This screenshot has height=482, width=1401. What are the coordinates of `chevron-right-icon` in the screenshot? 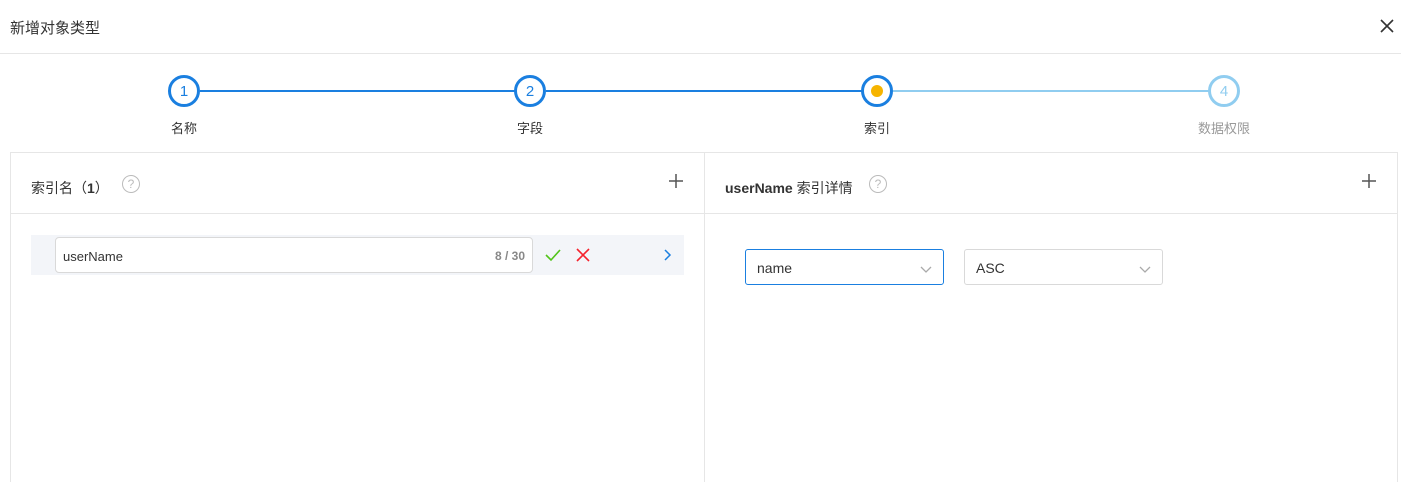 It's located at (668, 257).